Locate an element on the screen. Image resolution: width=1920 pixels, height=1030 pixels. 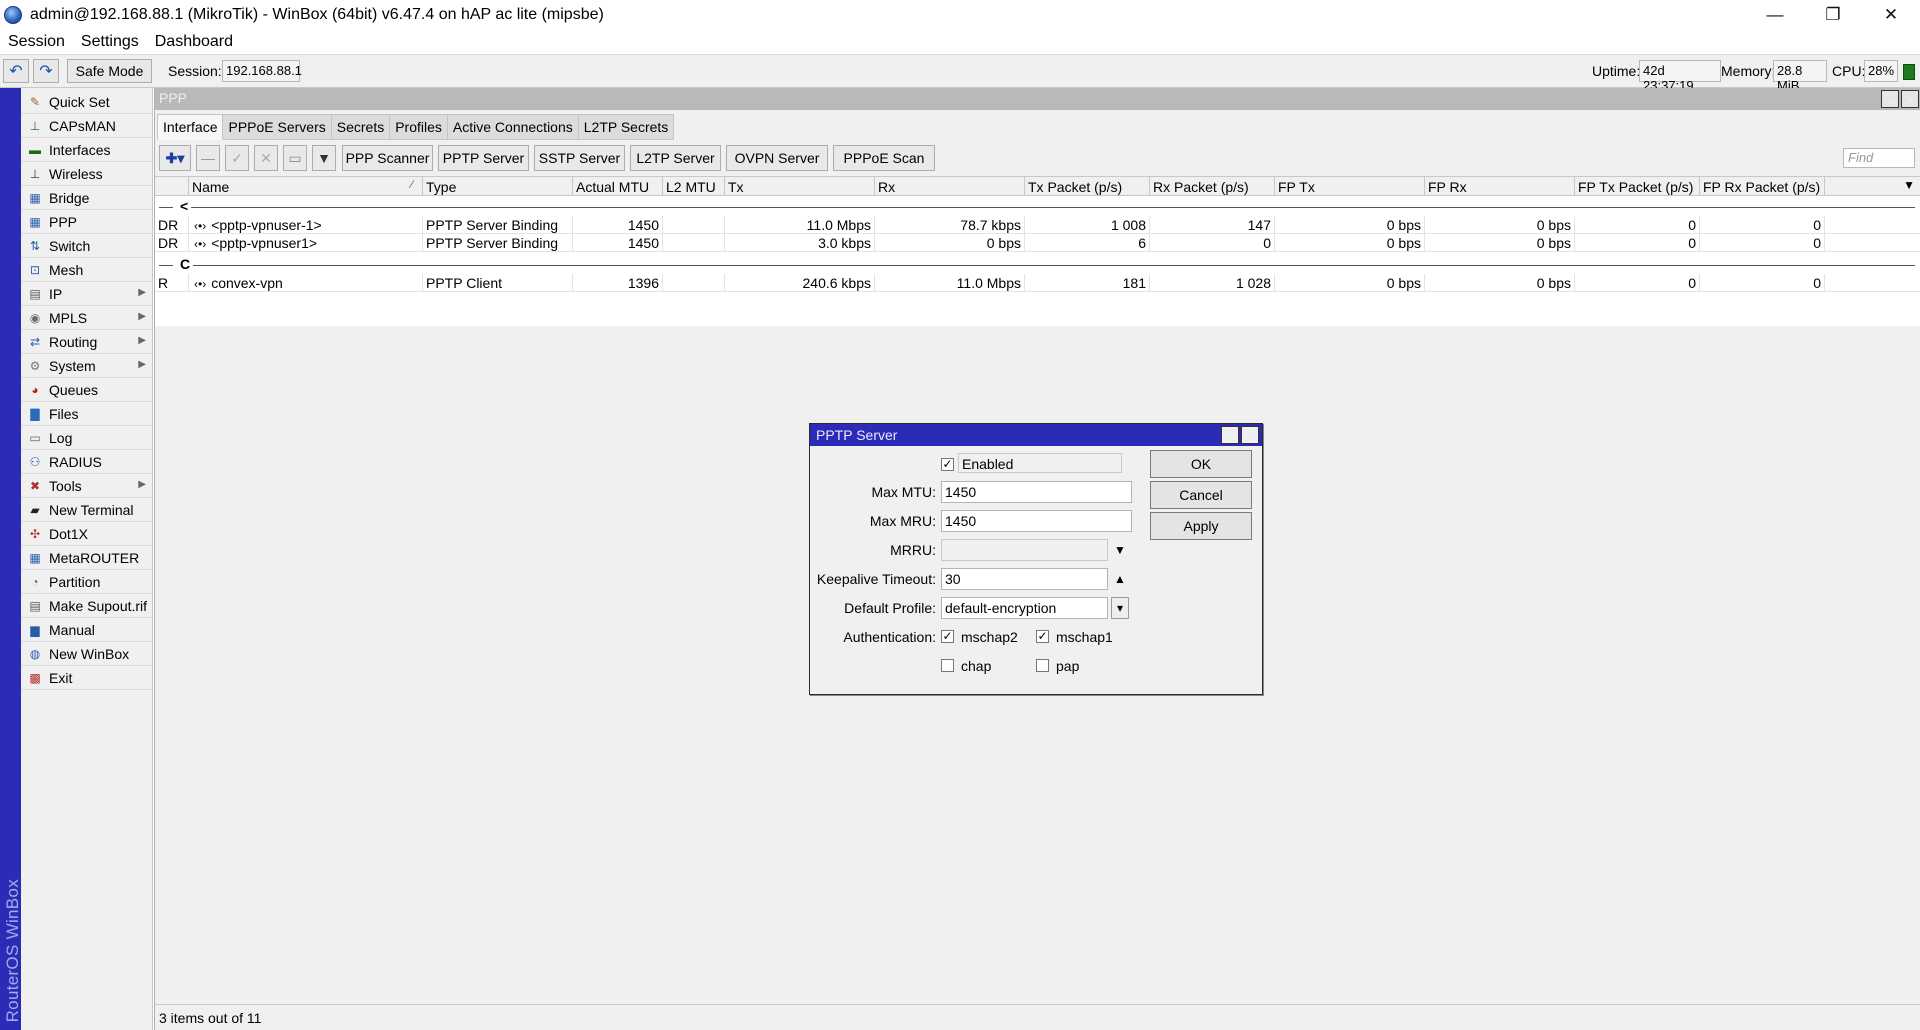
undo-button: ↶ is located at coordinates (16, 71).